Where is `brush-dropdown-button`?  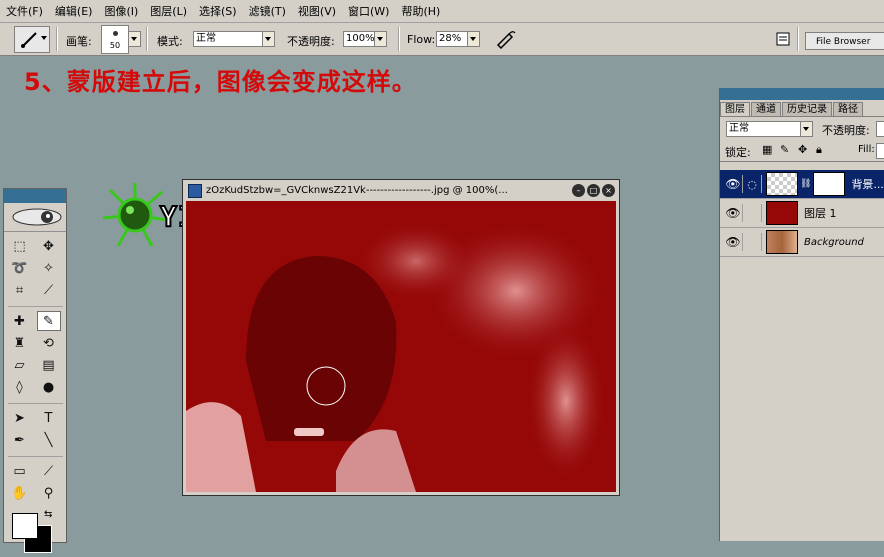
brush-dropdown-button is located at coordinates (134, 39).